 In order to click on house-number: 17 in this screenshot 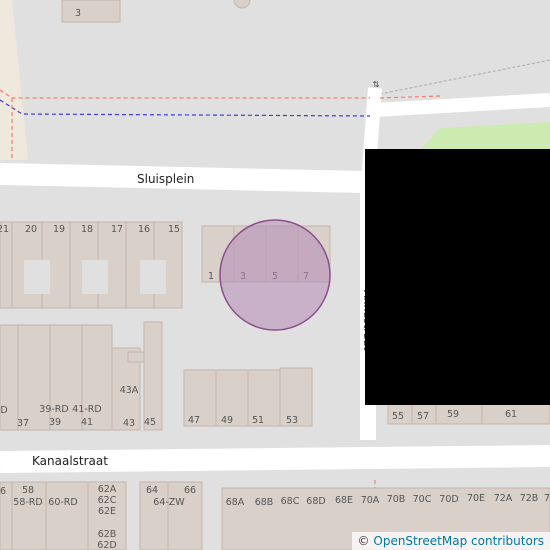, I will do `click(117, 229)`.